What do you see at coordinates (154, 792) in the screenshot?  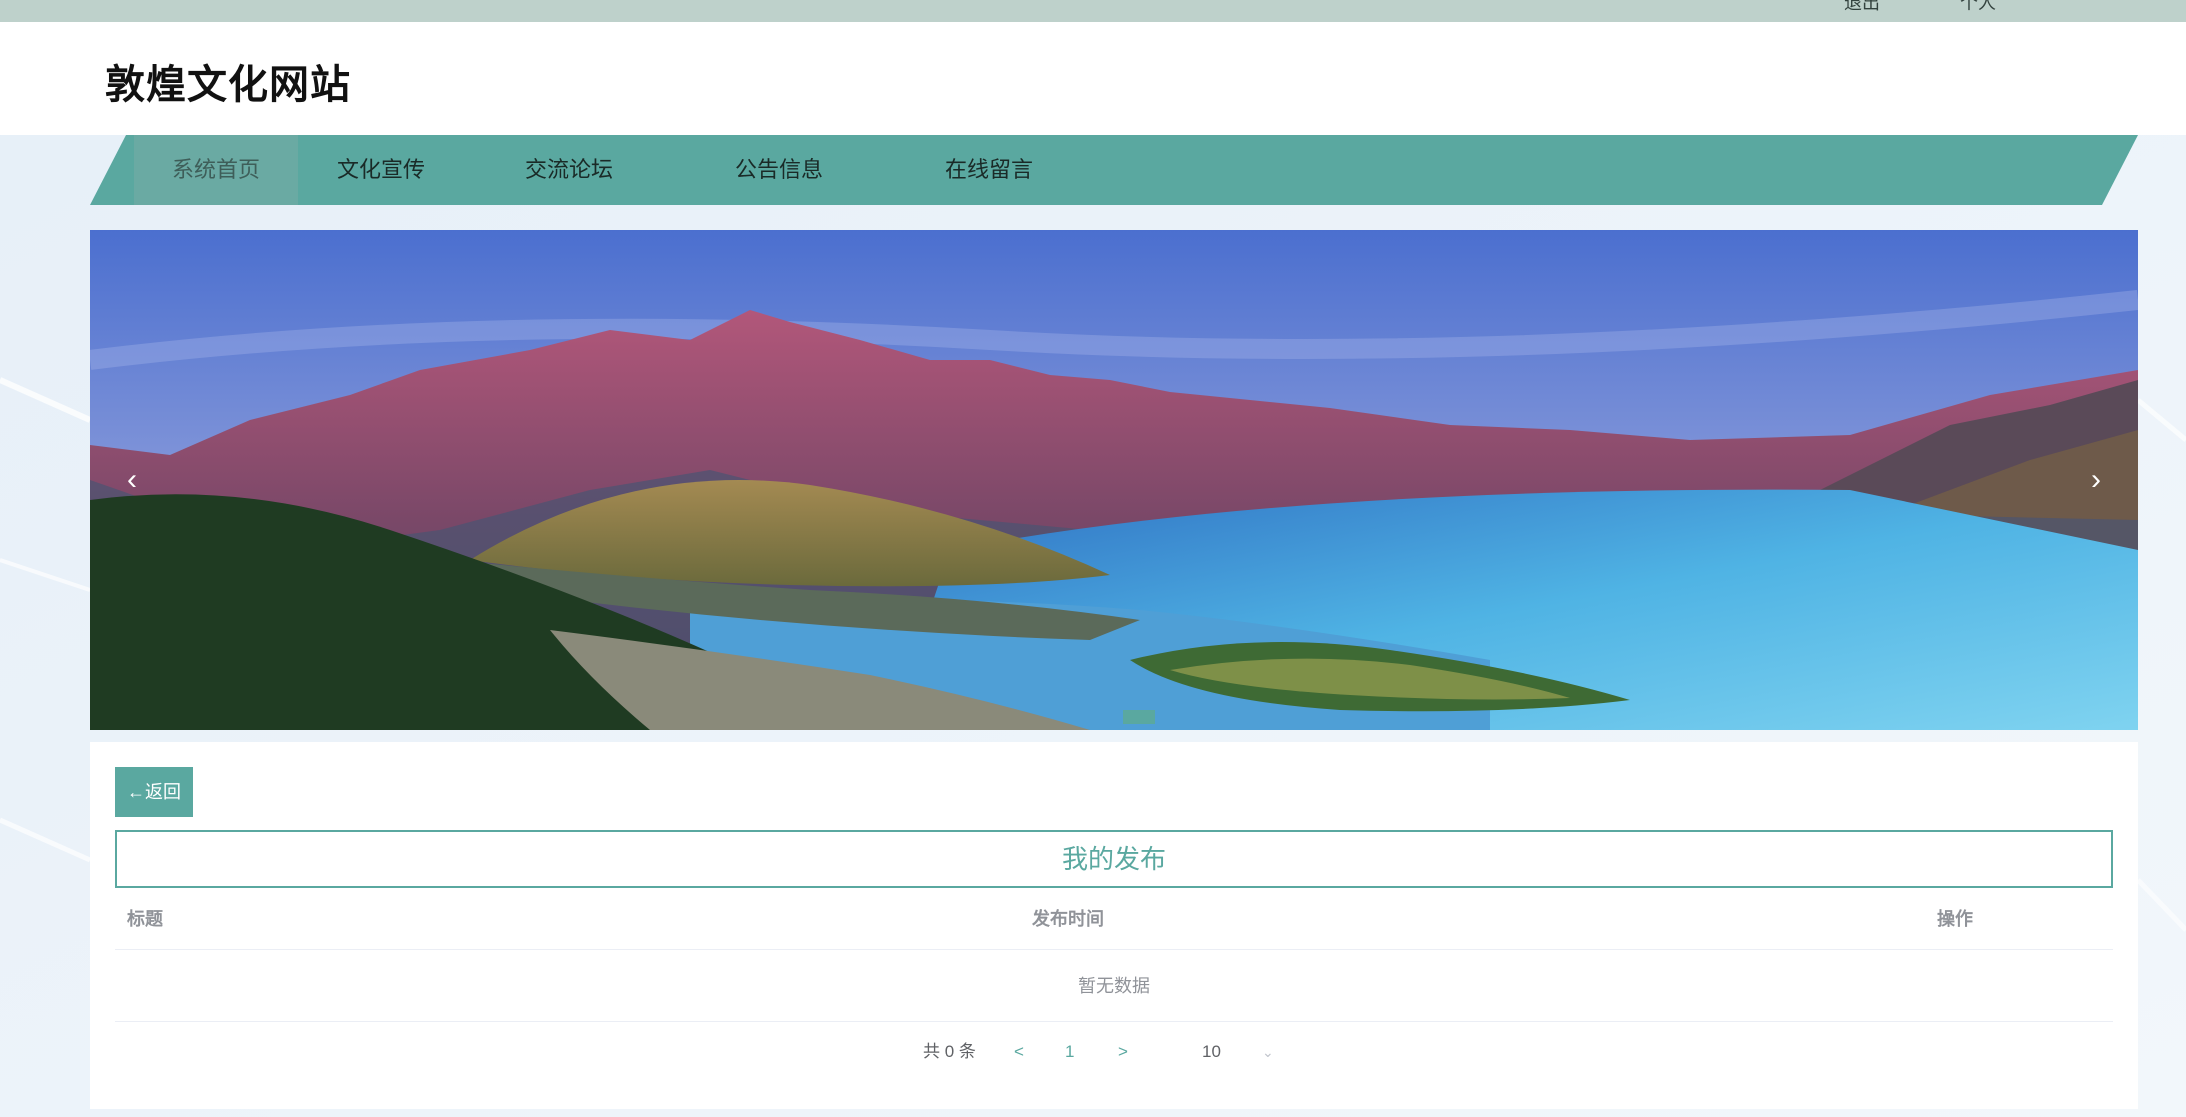 I see `back-button: ←返回` at bounding box center [154, 792].